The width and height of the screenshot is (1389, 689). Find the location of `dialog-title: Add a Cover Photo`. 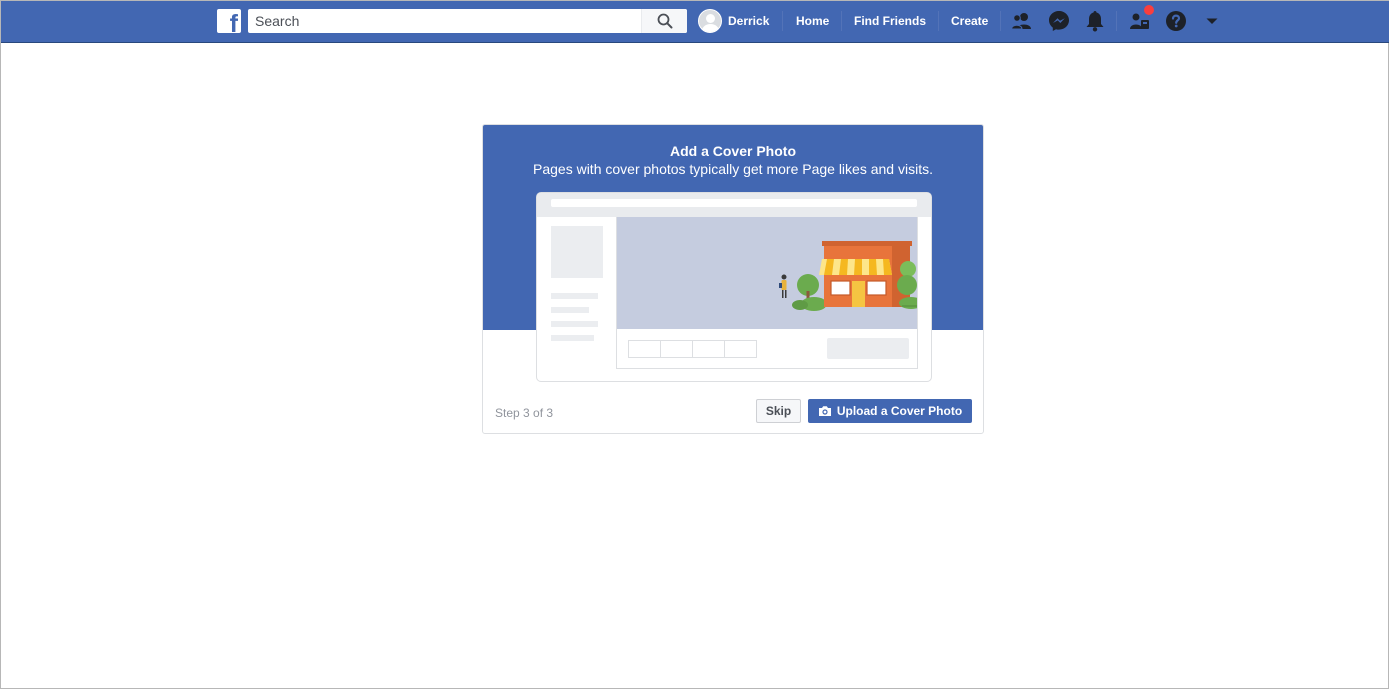

dialog-title: Add a Cover Photo is located at coordinates (732, 151).